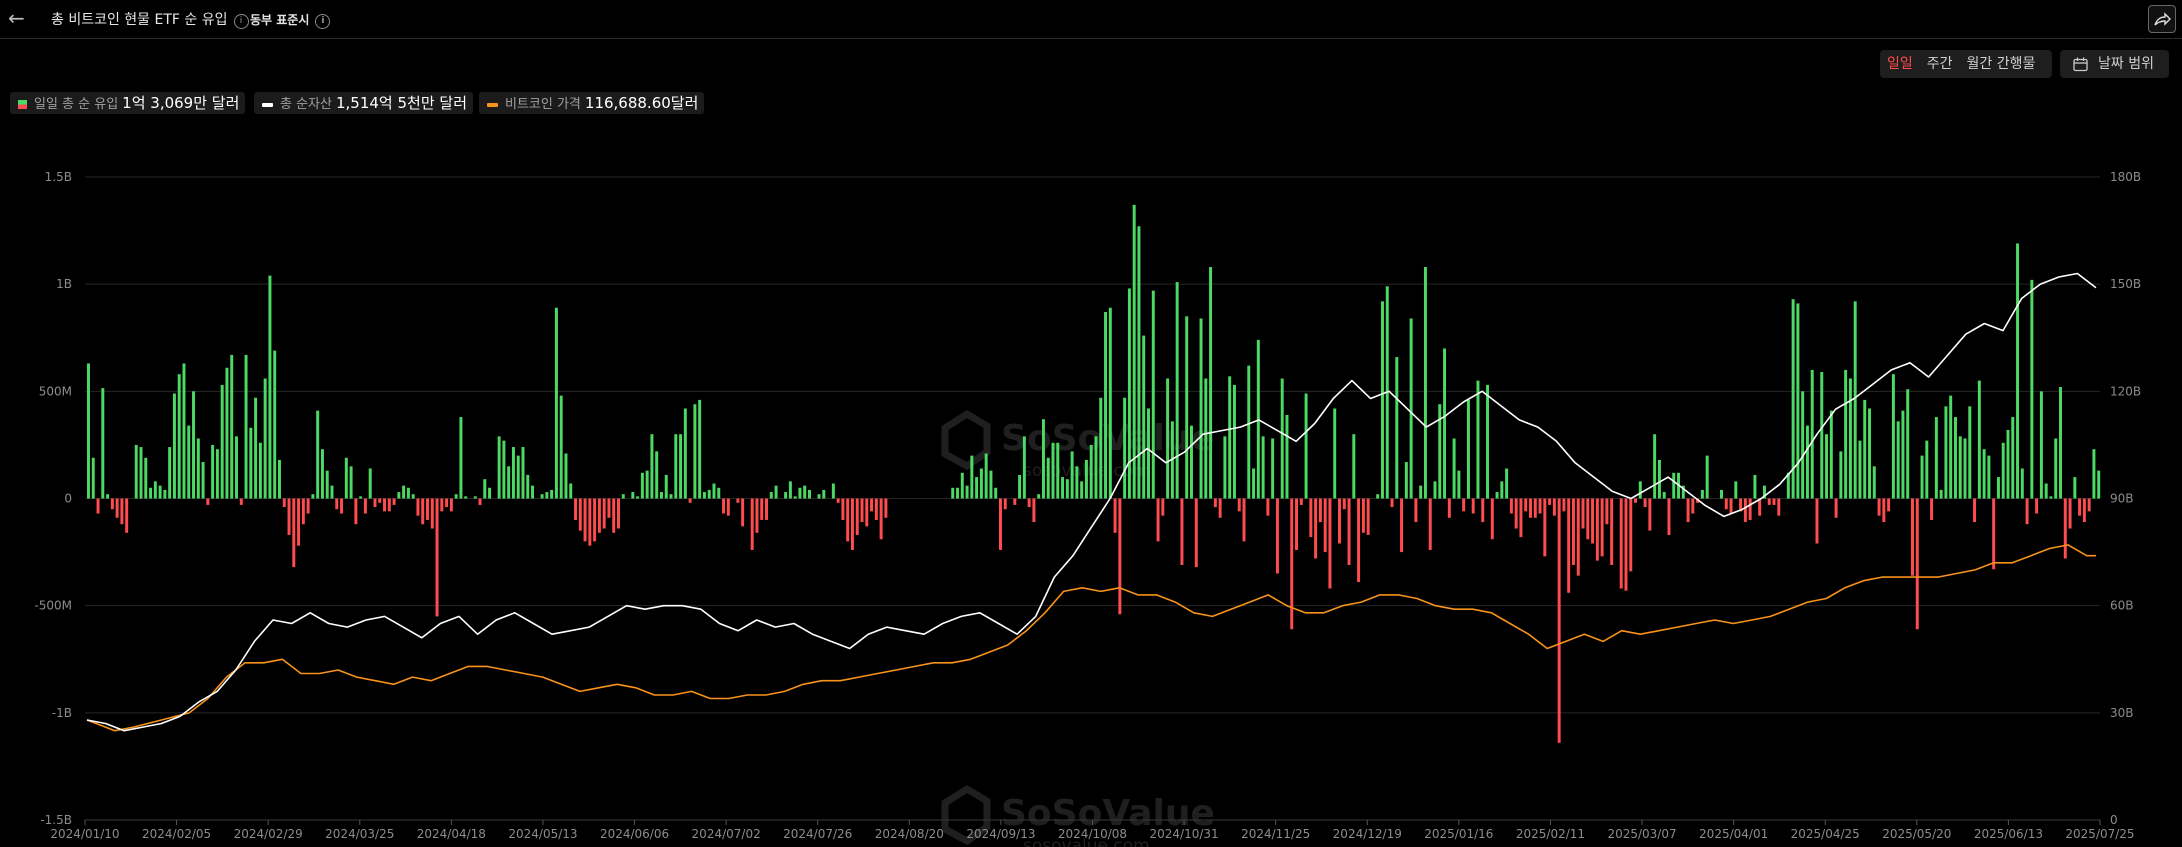 The width and height of the screenshot is (2182, 847). Describe the element at coordinates (2001, 64) in the screenshot. I see `tab-monthly: 월간 간행물` at that location.